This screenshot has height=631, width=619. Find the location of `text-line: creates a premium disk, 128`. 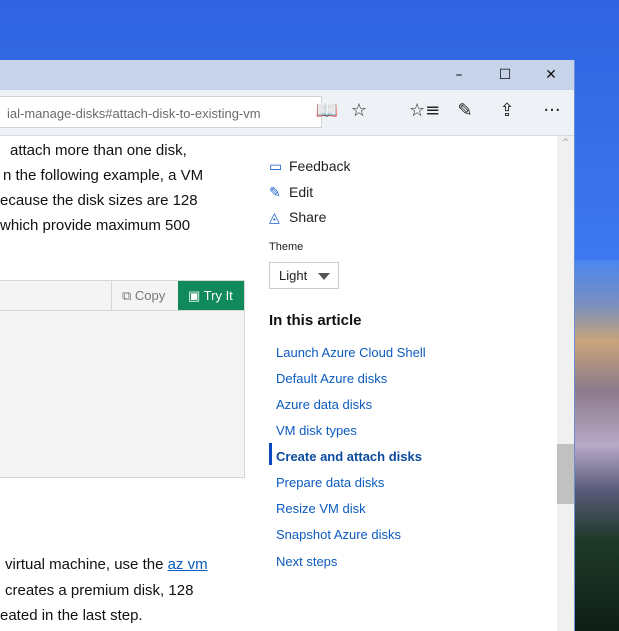

text-line: creates a premium disk, 128 is located at coordinates (99, 590).